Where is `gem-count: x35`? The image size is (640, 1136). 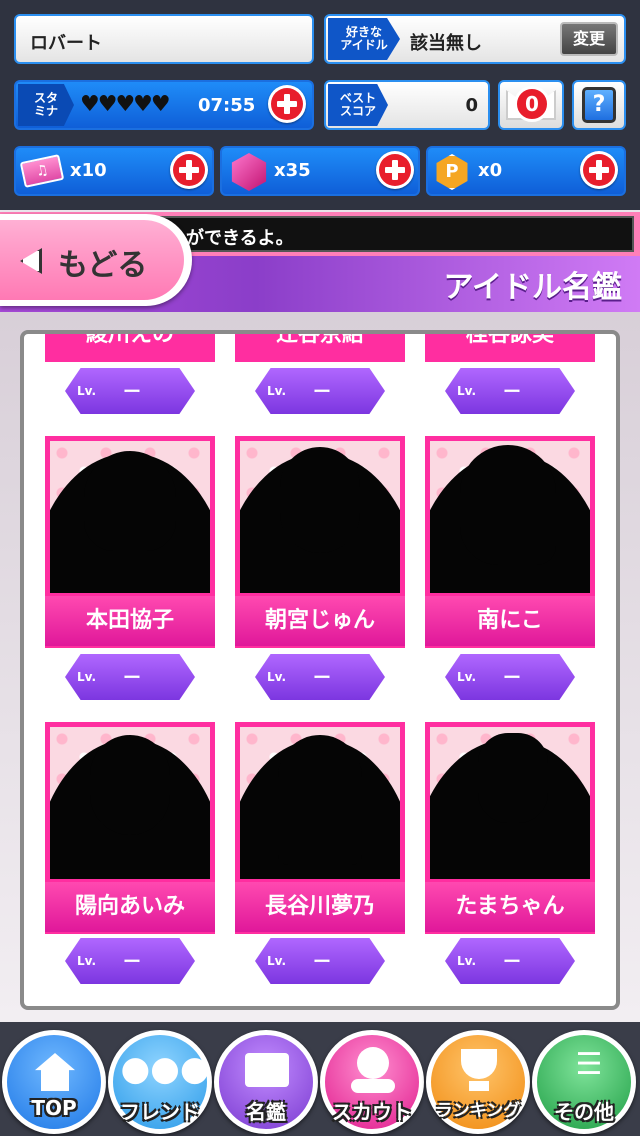
gem-count: x35 is located at coordinates (292, 170).